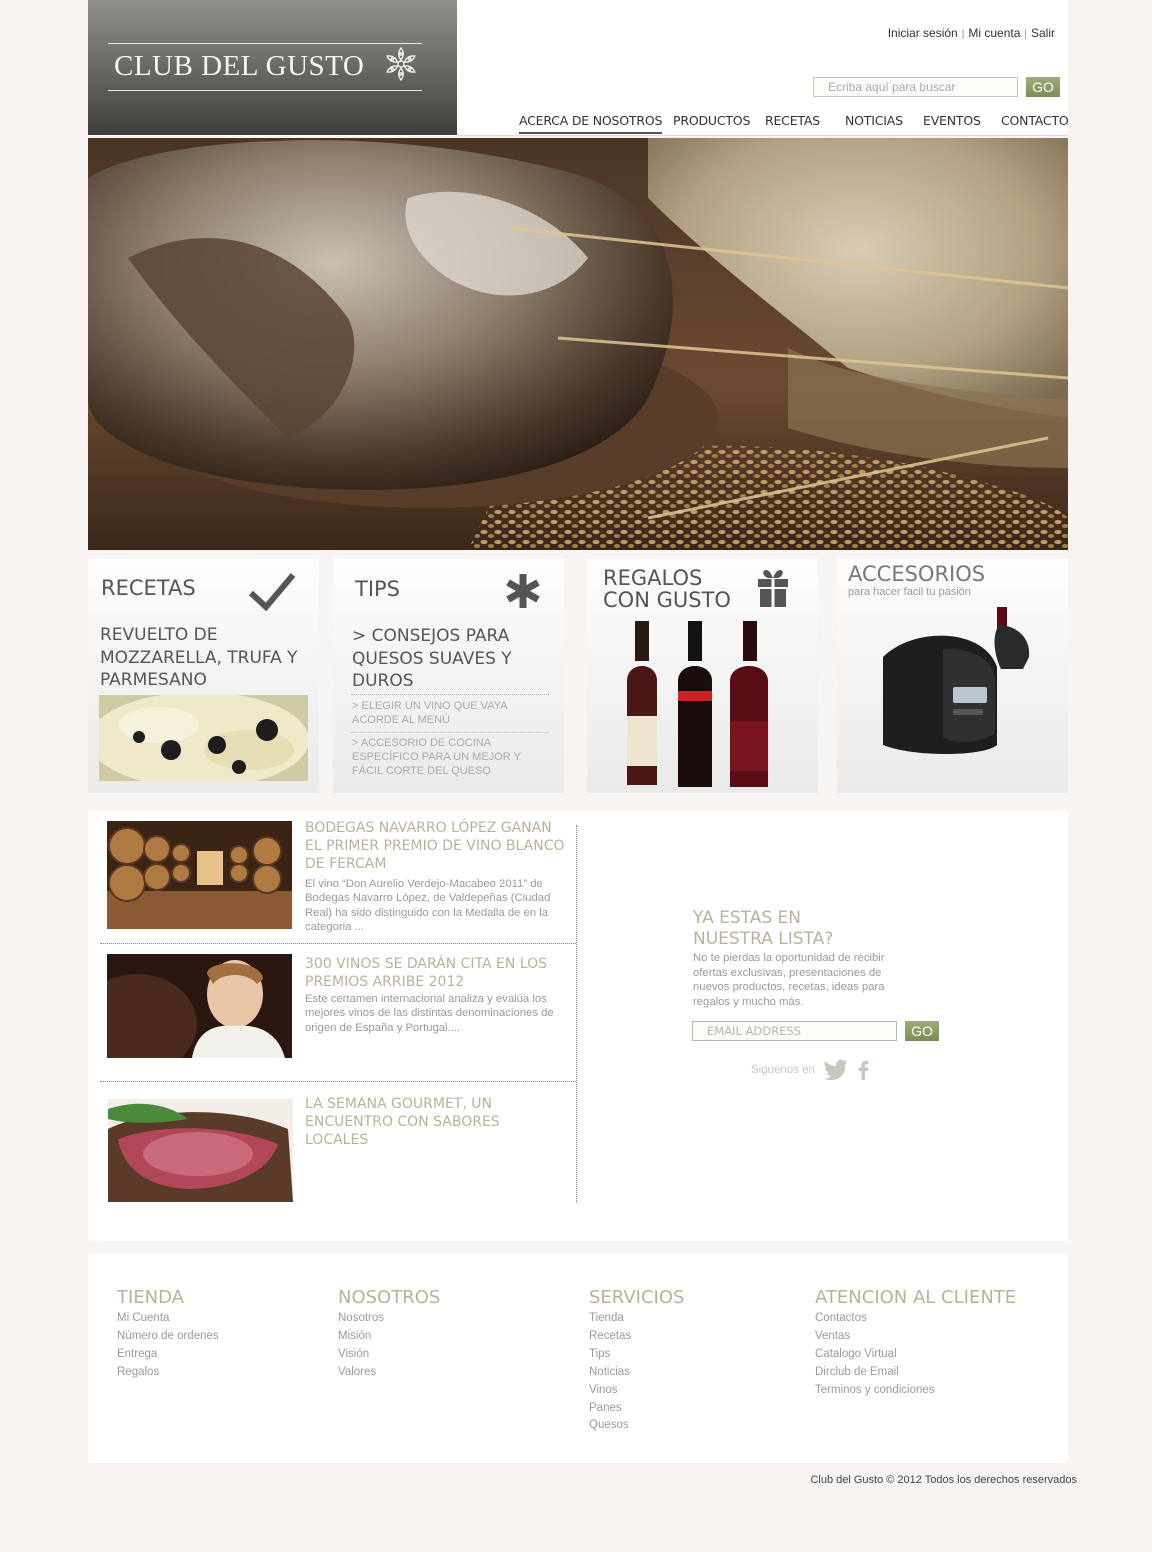 The width and height of the screenshot is (1152, 1552). Describe the element at coordinates (636, 1373) in the screenshot. I see `footer-link: Noticias` at that location.